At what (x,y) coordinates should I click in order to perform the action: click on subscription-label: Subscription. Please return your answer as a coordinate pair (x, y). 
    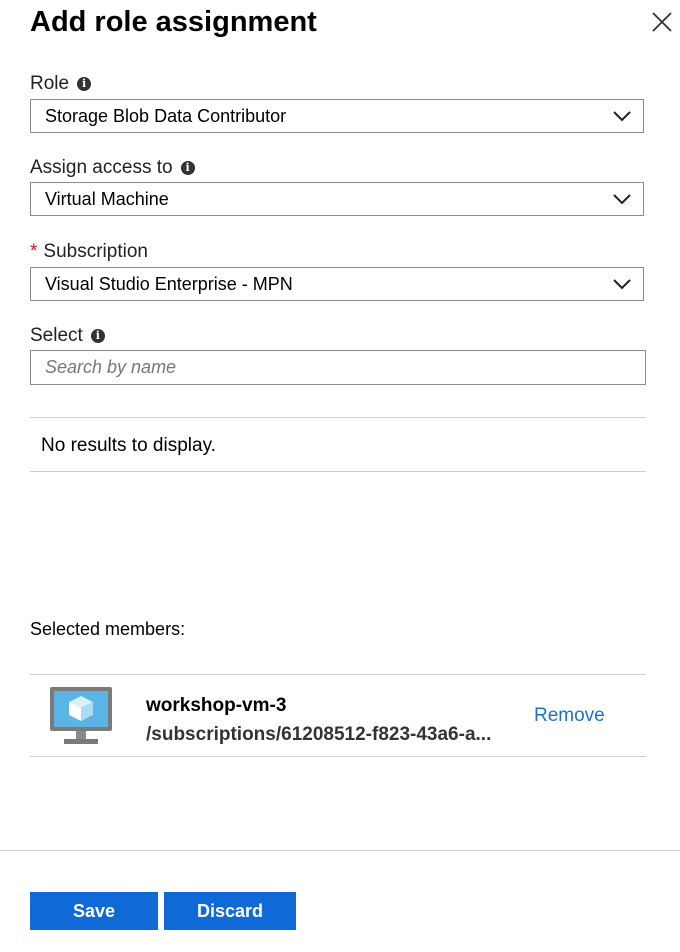
    Looking at the image, I should click on (95, 251).